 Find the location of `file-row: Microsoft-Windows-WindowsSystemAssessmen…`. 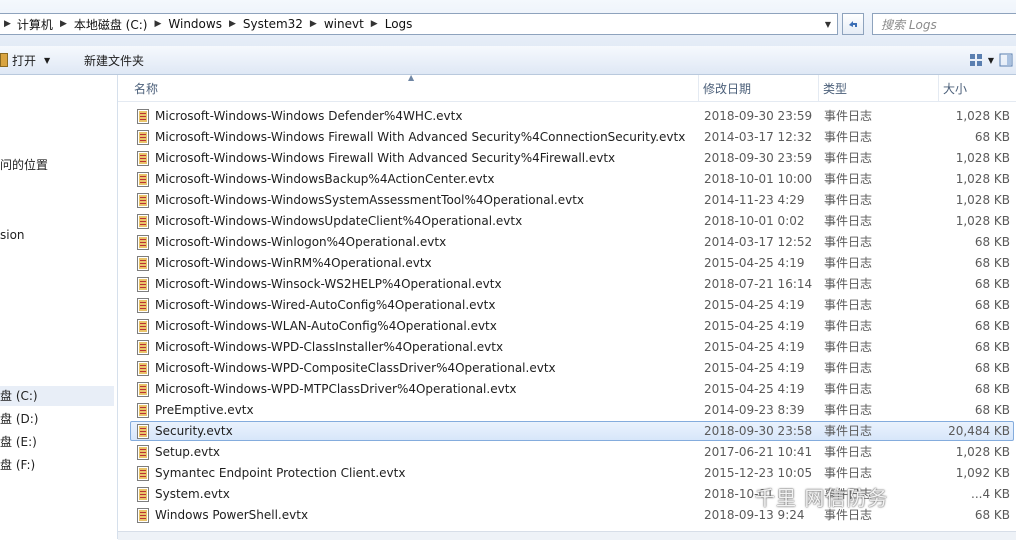

file-row: Microsoft-Windows-WindowsSystemAssessmen… is located at coordinates (567, 200).